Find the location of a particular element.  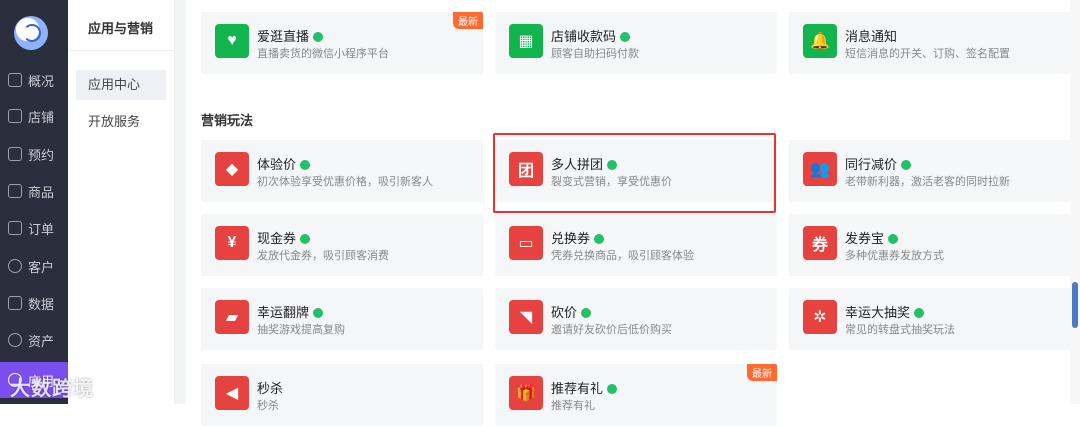

scrollbar-thumb is located at coordinates (1075, 305).